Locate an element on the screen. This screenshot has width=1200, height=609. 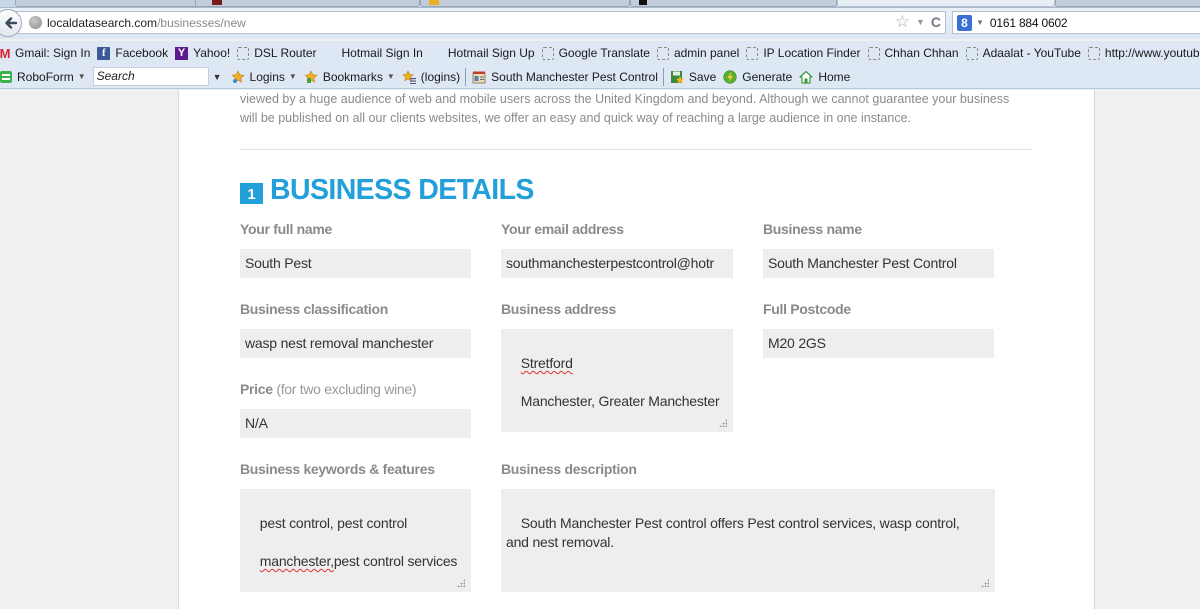
roboform-bookmarks-menu: Bookmarks ▼ is located at coordinates (349, 77).